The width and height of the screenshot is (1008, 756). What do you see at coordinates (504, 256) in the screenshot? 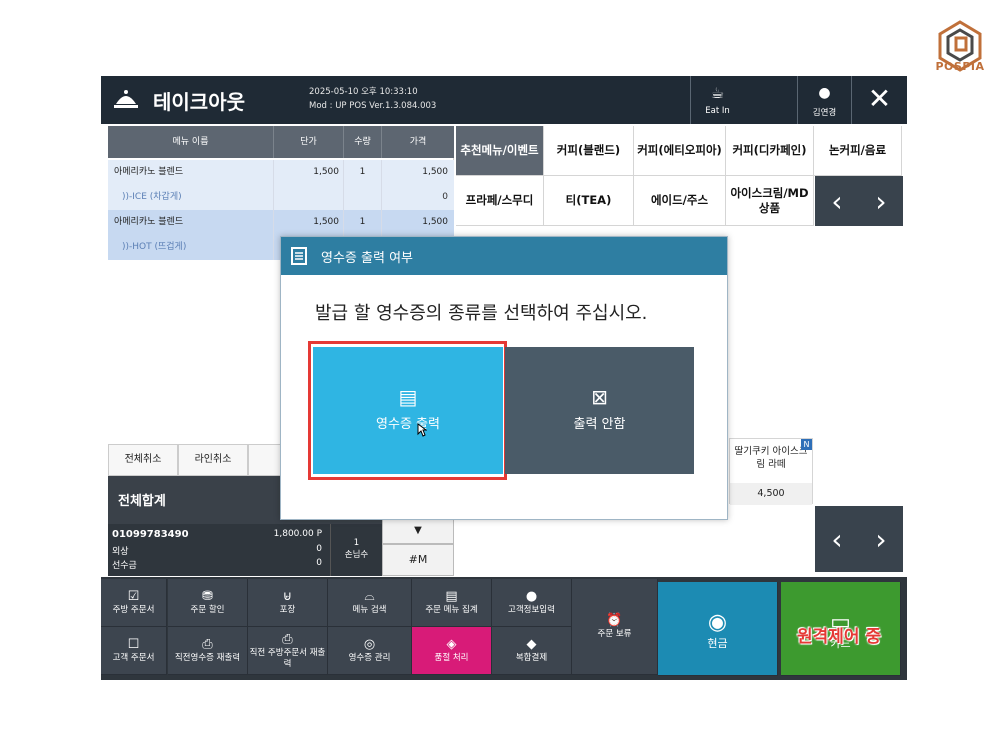
I see `dialog-header: 영수증 출력 여부` at bounding box center [504, 256].